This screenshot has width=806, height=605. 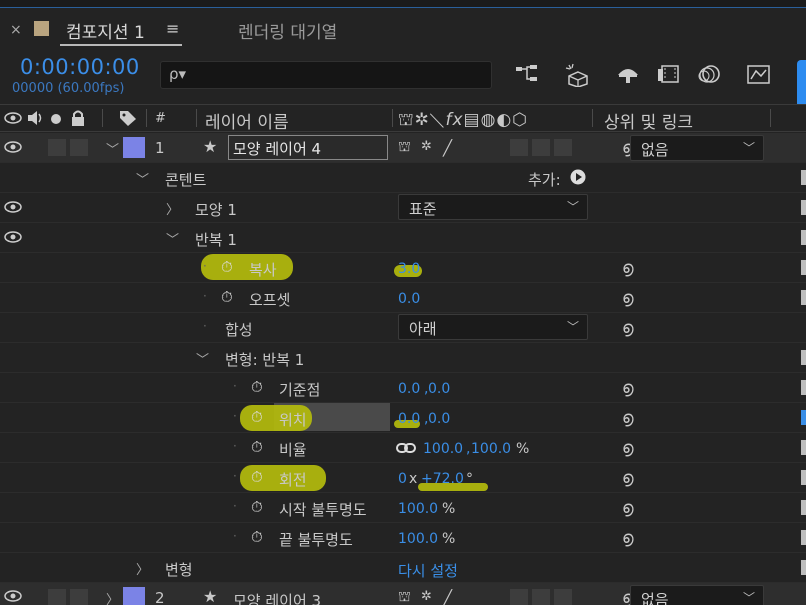 What do you see at coordinates (16, 30) in the screenshot?
I see `close-tab-icon: ×` at bounding box center [16, 30].